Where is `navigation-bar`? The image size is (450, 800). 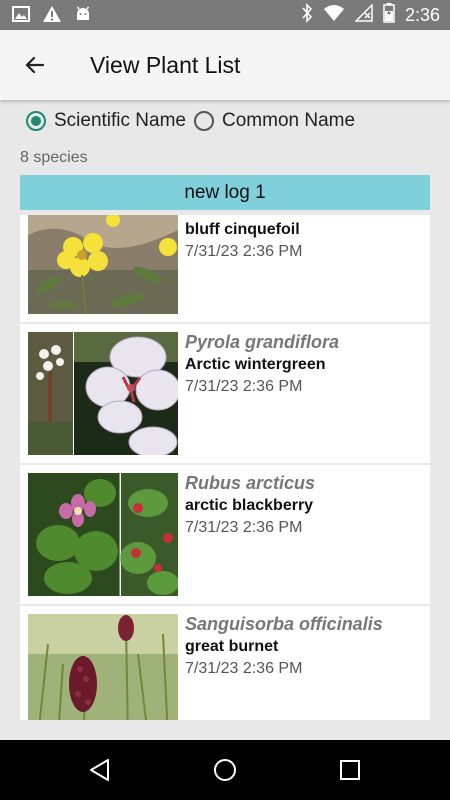 navigation-bar is located at coordinates (225, 770).